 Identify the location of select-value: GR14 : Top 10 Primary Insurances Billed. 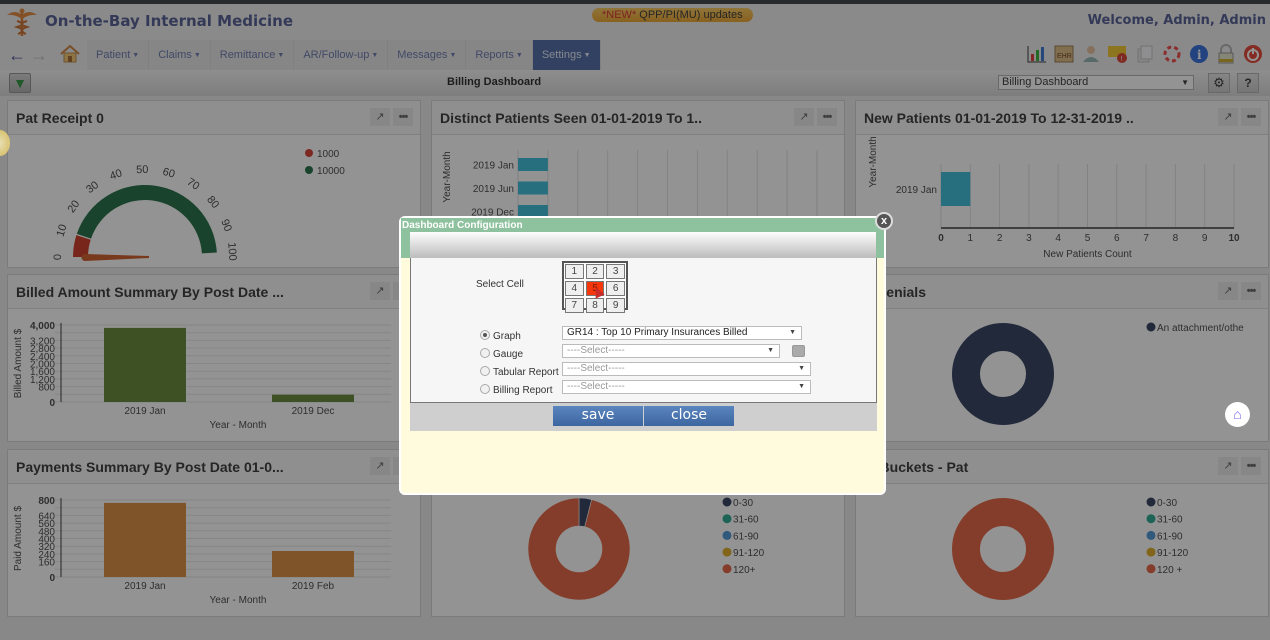
(657, 332).